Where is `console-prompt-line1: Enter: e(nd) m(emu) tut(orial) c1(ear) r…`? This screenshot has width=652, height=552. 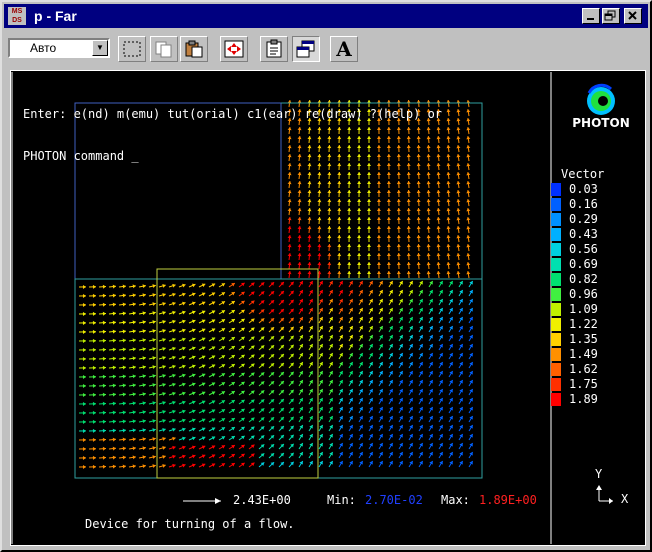 console-prompt-line1: Enter: e(nd) m(emu) tut(orial) c1(ear) r… is located at coordinates (233, 114).